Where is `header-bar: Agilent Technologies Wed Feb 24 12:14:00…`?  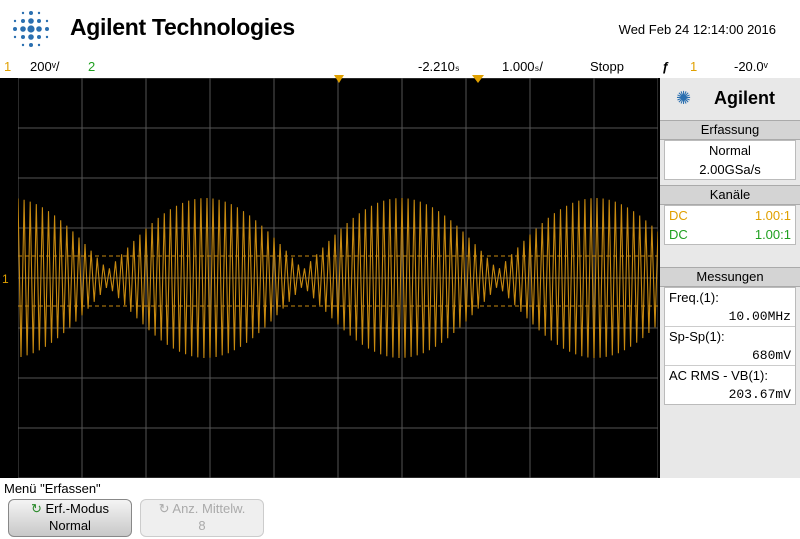 header-bar: Agilent Technologies Wed Feb 24 12:14:00… is located at coordinates (400, 29).